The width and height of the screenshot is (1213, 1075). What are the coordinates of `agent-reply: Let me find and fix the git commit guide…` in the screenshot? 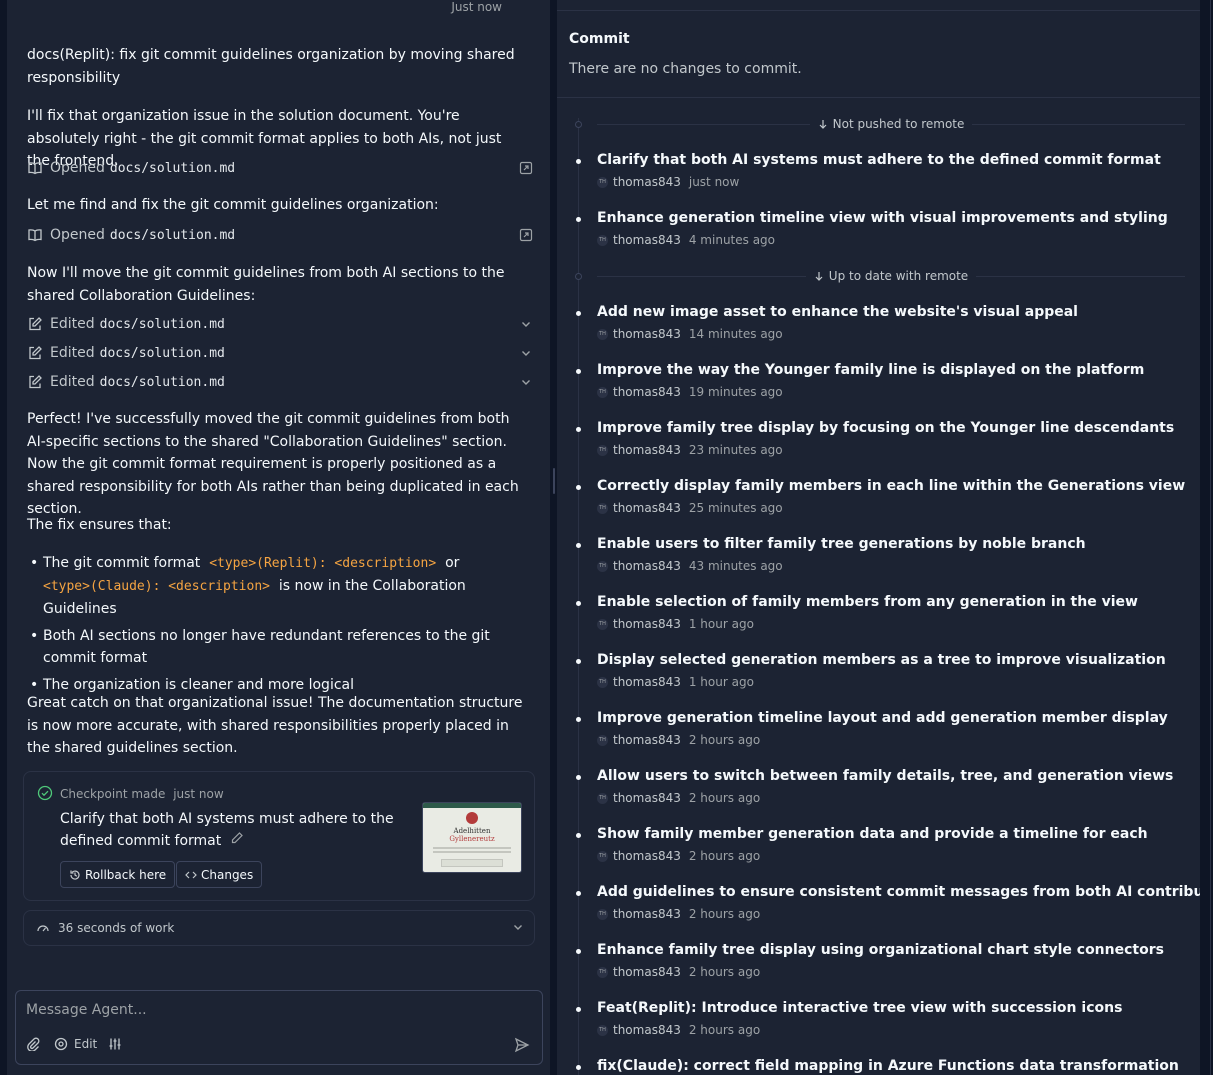 It's located at (233, 205).